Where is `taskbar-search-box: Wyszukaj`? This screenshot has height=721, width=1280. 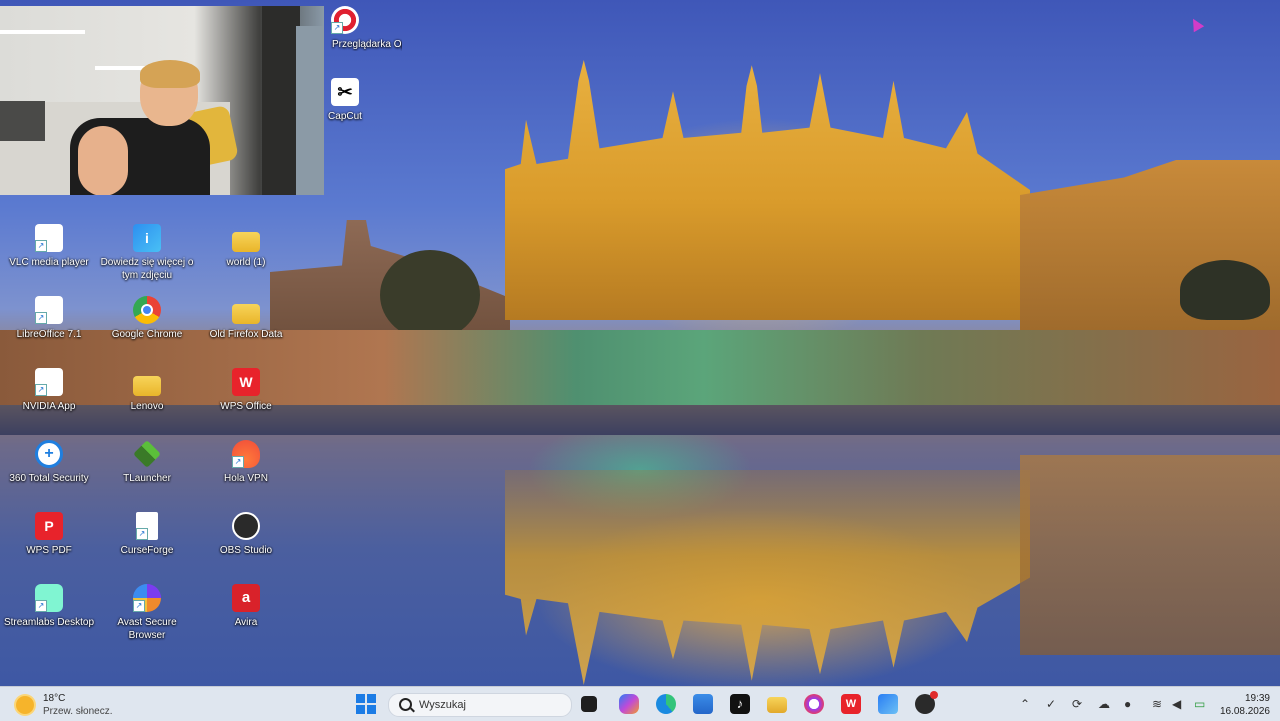 taskbar-search-box: Wyszukaj is located at coordinates (480, 705).